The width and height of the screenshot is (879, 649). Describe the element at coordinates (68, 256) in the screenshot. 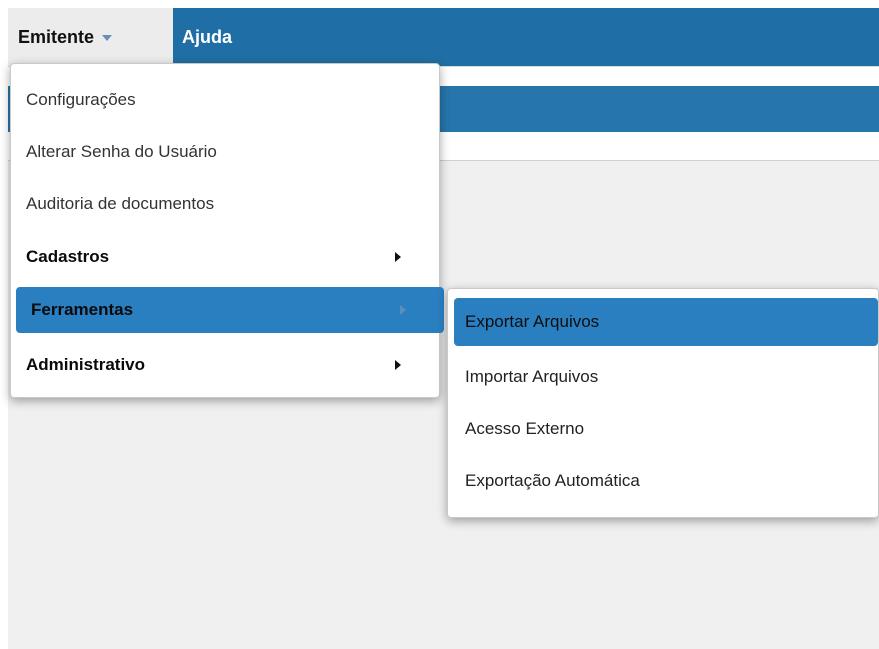

I see `menu-item-label: Cadastros` at that location.